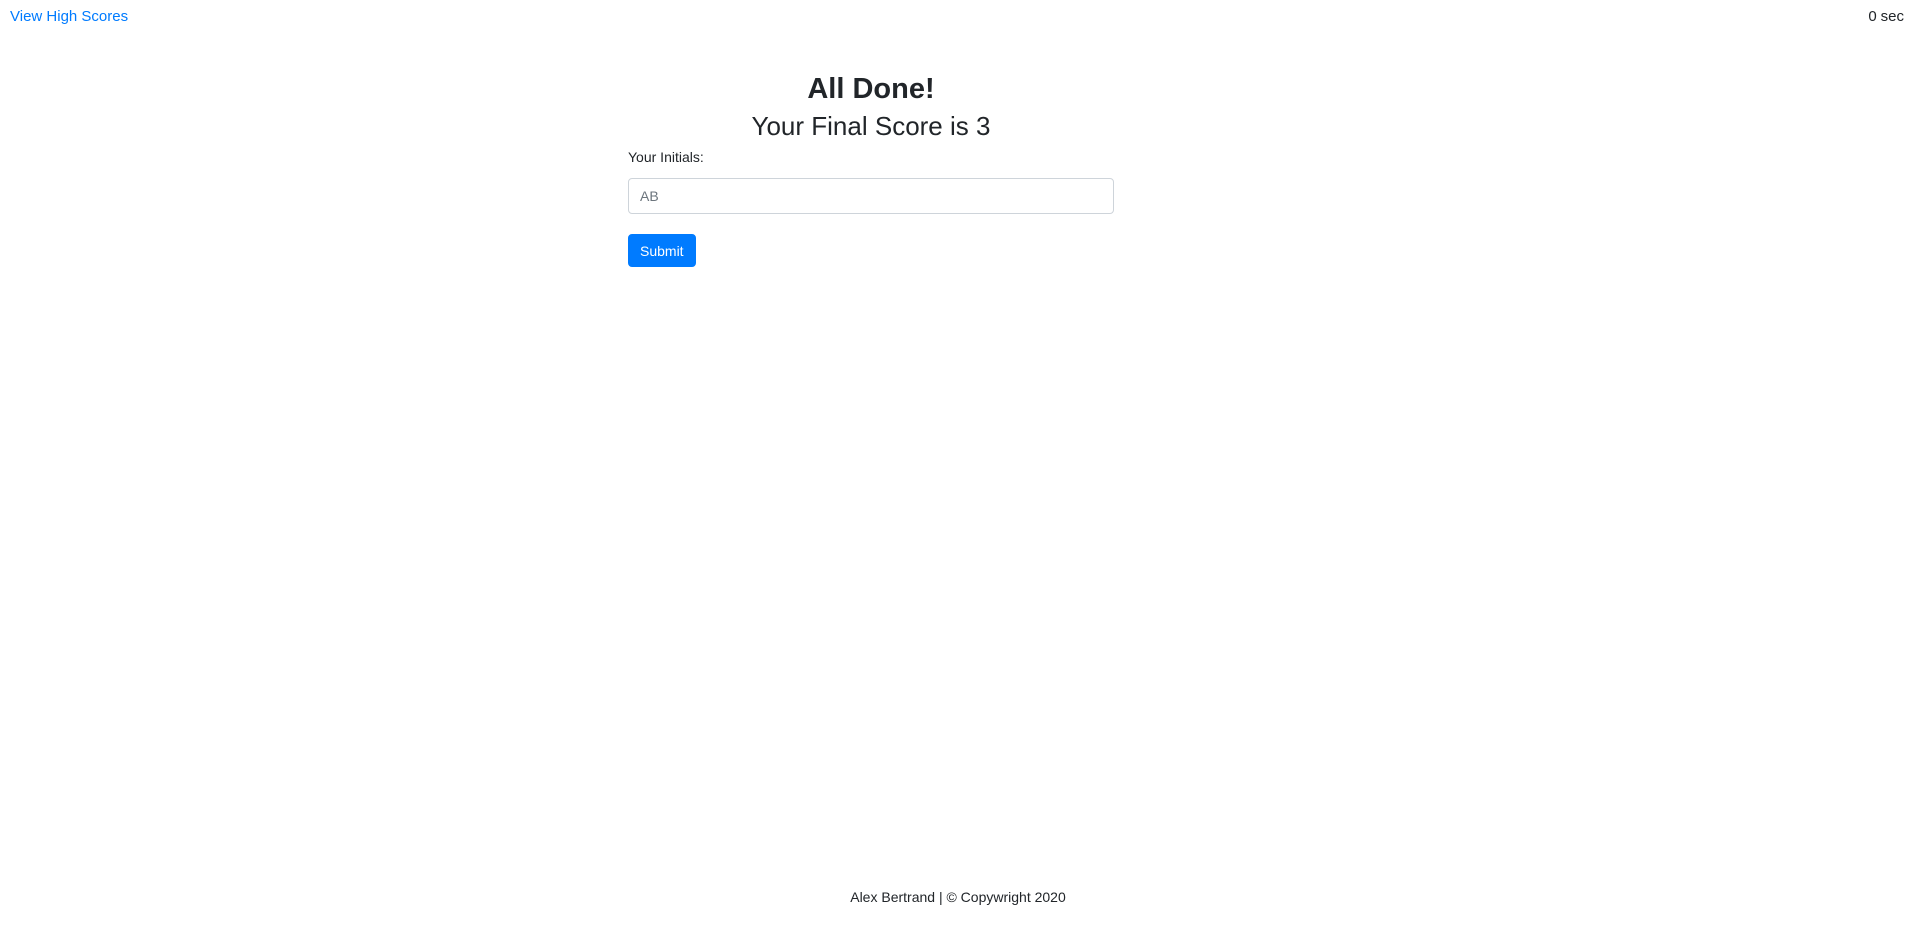  What do you see at coordinates (1892, 16) in the screenshot?
I see `timer-unit: sec` at bounding box center [1892, 16].